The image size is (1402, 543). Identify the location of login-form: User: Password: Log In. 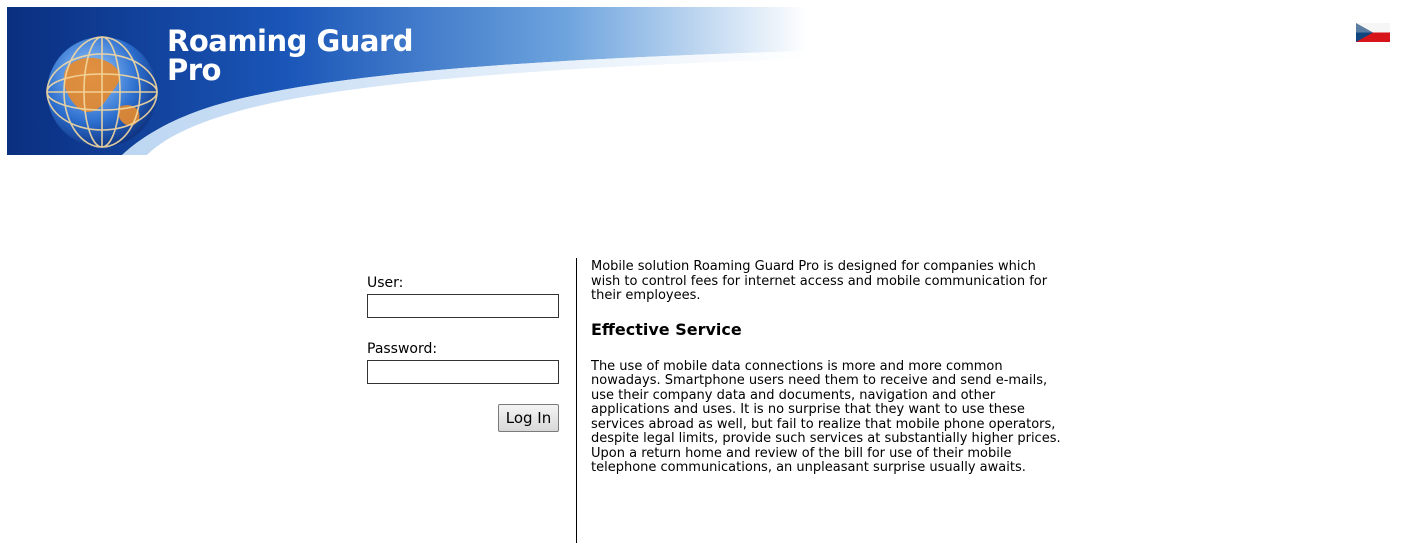
(464, 353).